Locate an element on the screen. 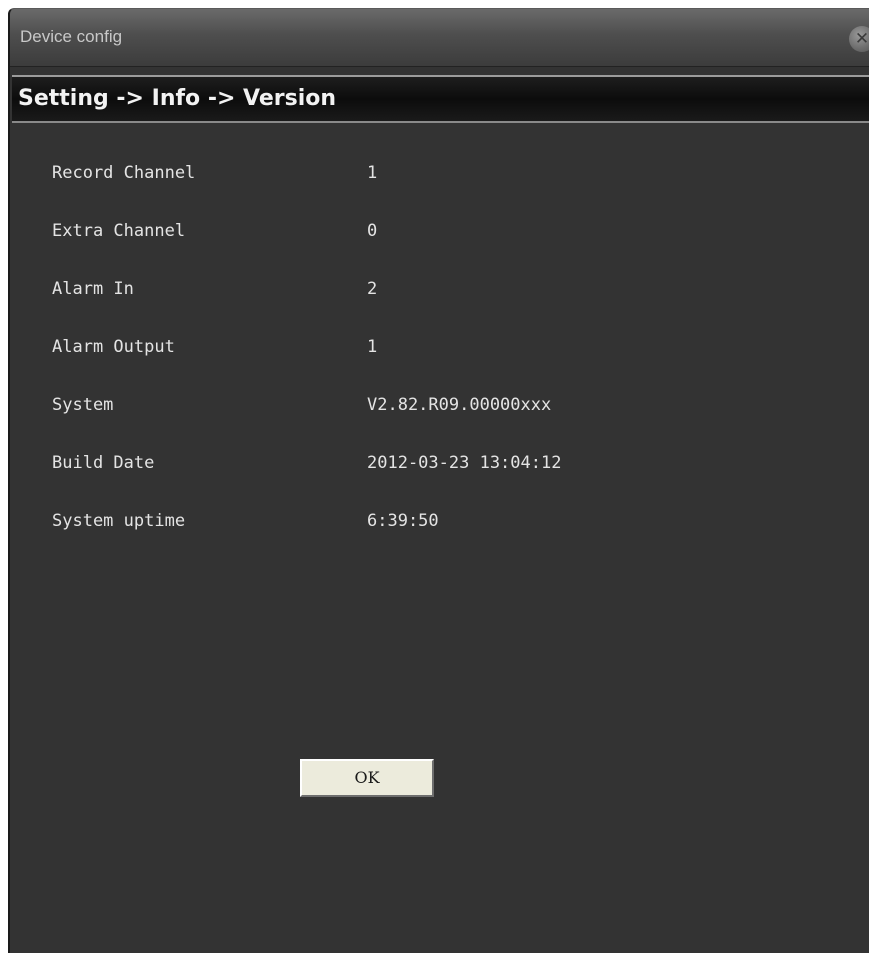 The image size is (869, 953). info-label: System is located at coordinates (83, 405).